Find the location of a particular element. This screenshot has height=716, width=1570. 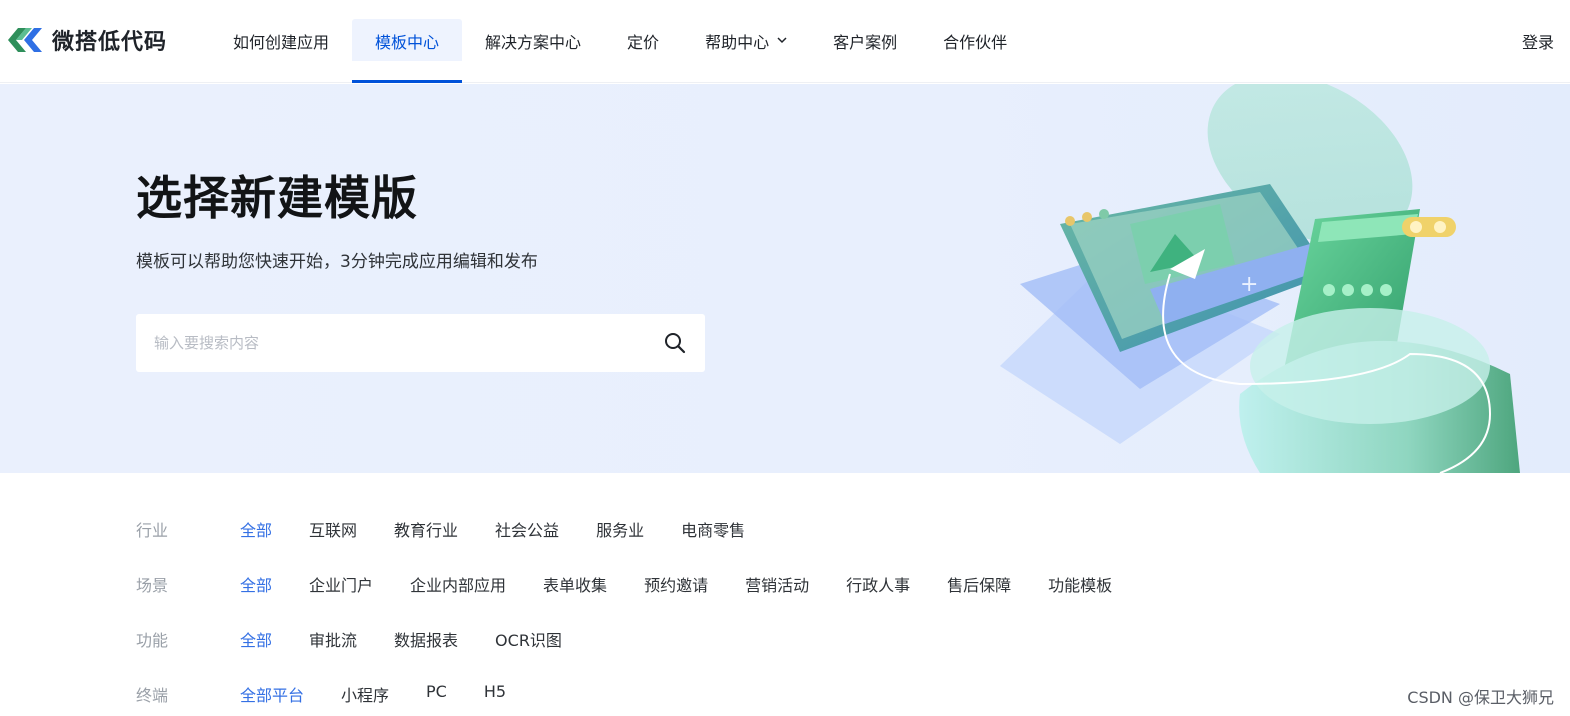

filter-option: 营销活动 is located at coordinates (777, 578).